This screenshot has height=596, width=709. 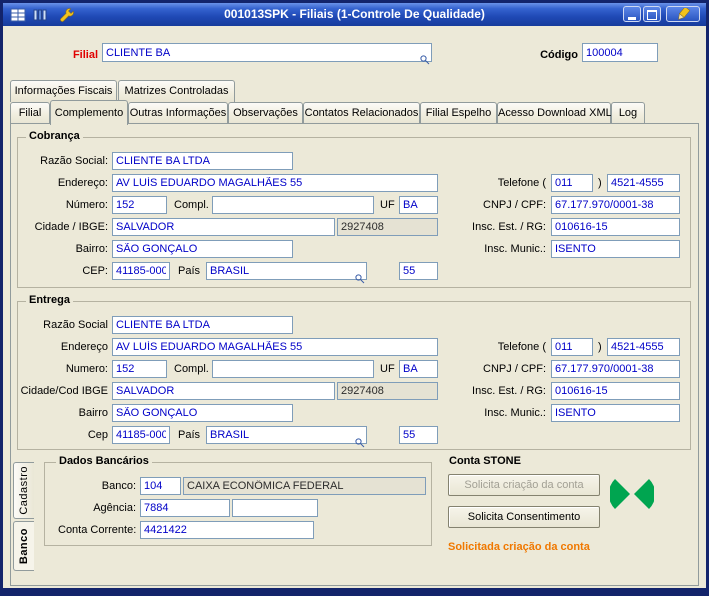 I want to click on entrega-pais-label: País, so click(x=189, y=435).